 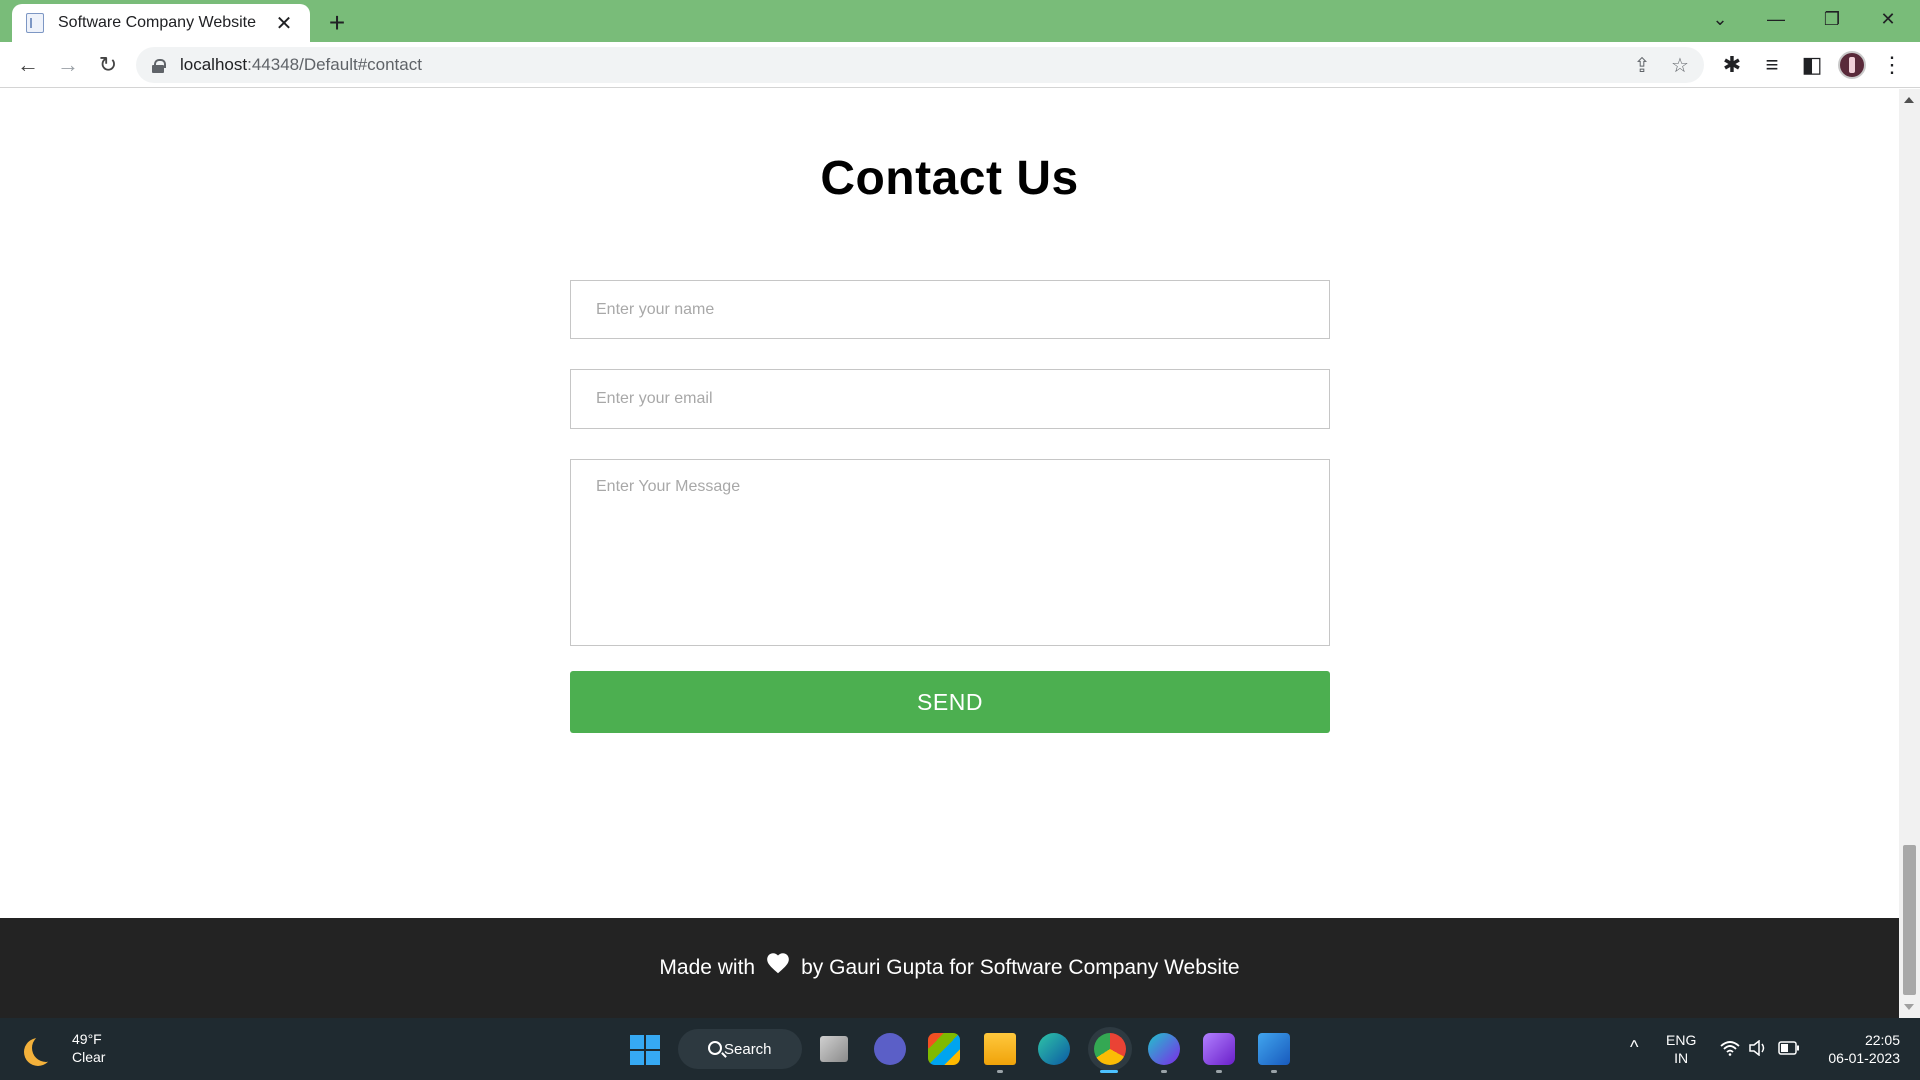 What do you see at coordinates (944, 1049) in the screenshot?
I see `microsoft-store-icon` at bounding box center [944, 1049].